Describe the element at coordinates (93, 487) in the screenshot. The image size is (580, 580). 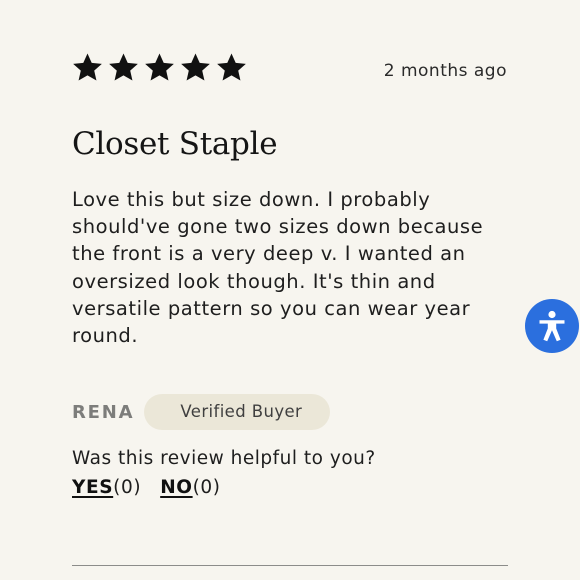
I see `vote-yes-label: YES` at that location.